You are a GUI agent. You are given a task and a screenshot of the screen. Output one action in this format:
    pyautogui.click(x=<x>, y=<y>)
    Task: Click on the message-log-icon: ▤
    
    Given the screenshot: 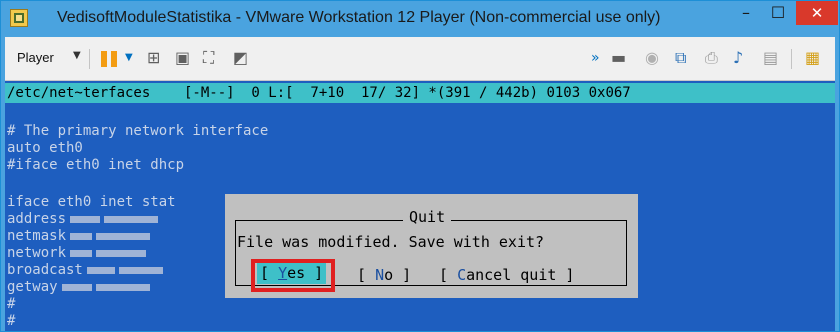 What is the action you would take?
    pyautogui.click(x=770, y=58)
    